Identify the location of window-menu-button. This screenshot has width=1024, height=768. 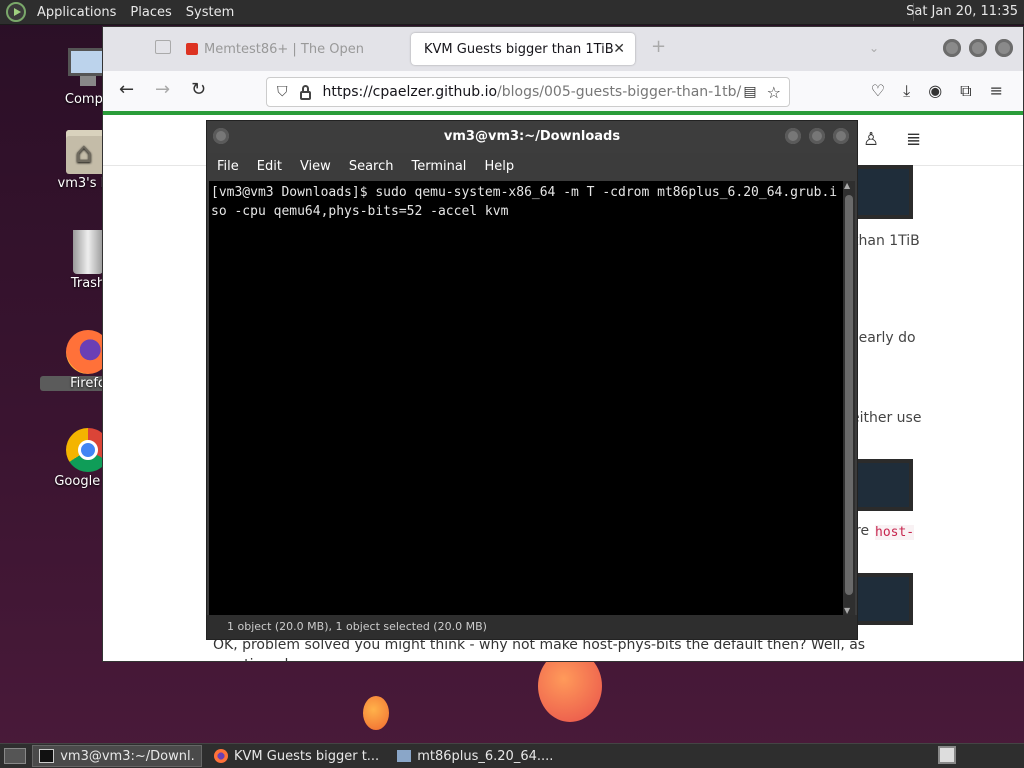
(221, 136).